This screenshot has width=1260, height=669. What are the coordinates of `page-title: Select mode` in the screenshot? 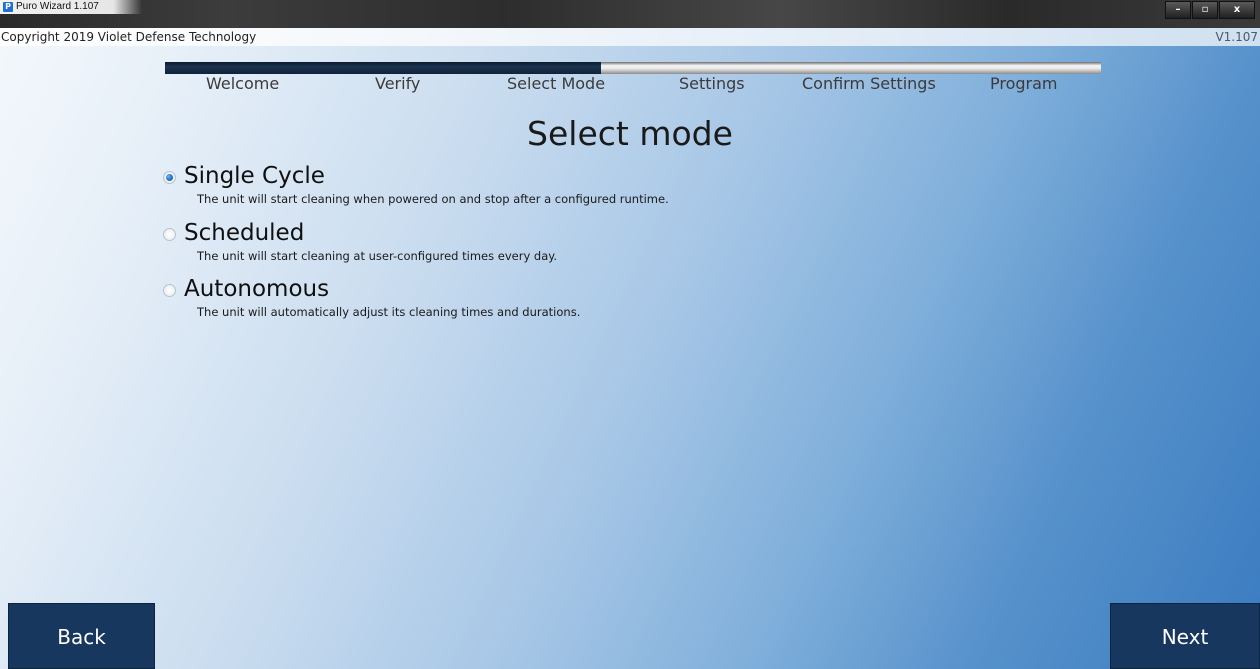 It's located at (630, 133).